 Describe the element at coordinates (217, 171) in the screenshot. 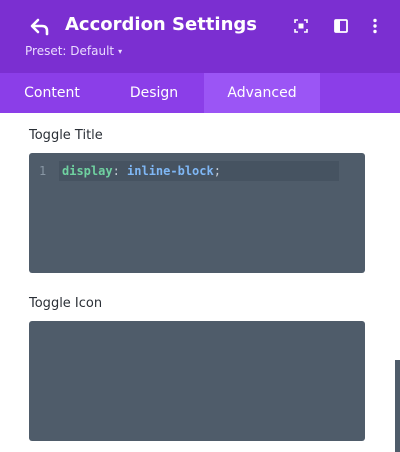

I see `code-semicolon: ;` at that location.